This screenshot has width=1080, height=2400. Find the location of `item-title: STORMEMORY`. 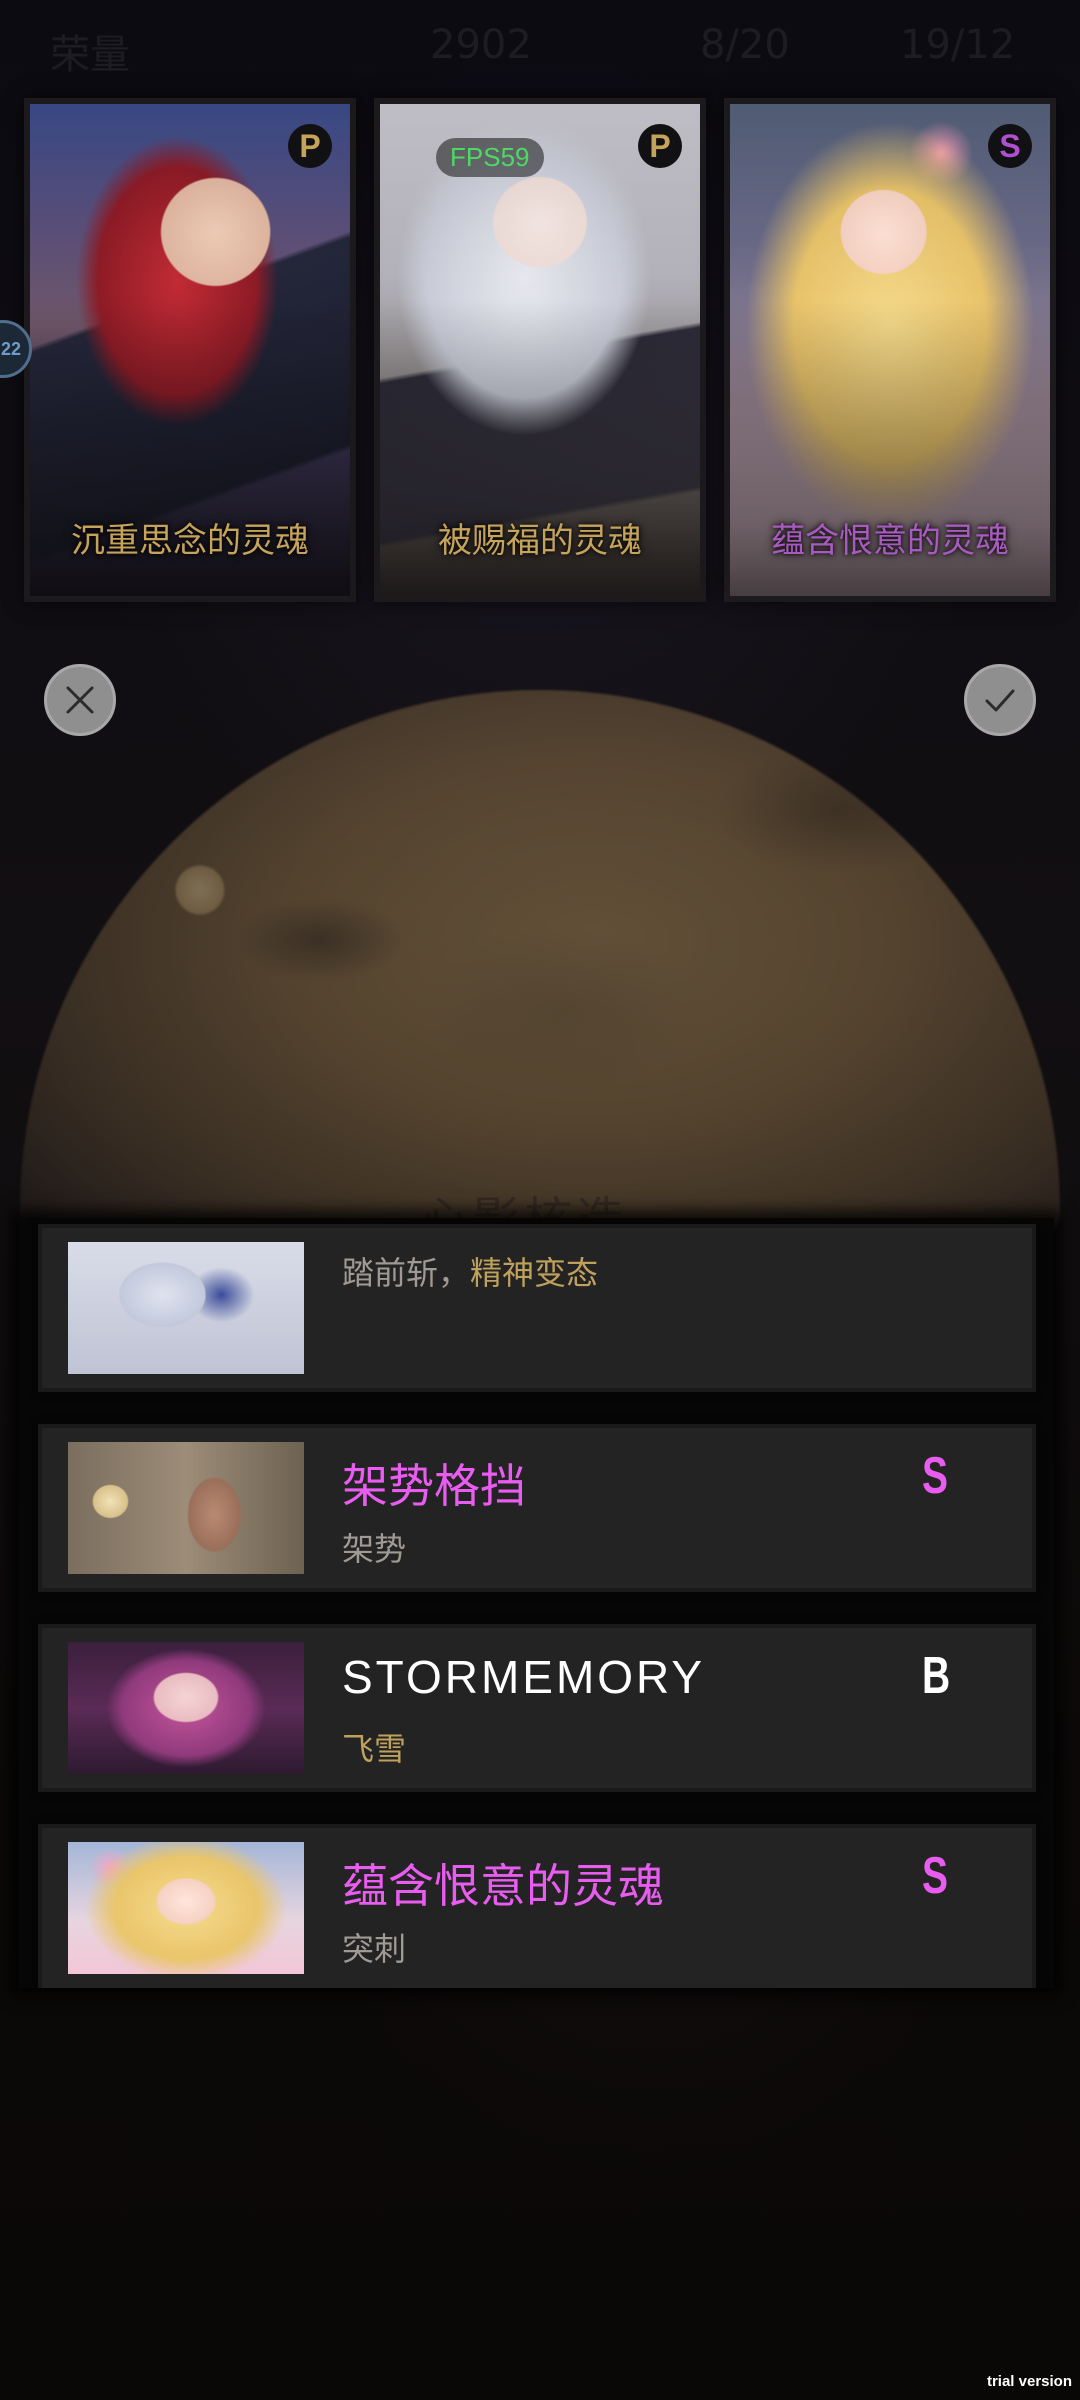

item-title: STORMEMORY is located at coordinates (524, 1677).